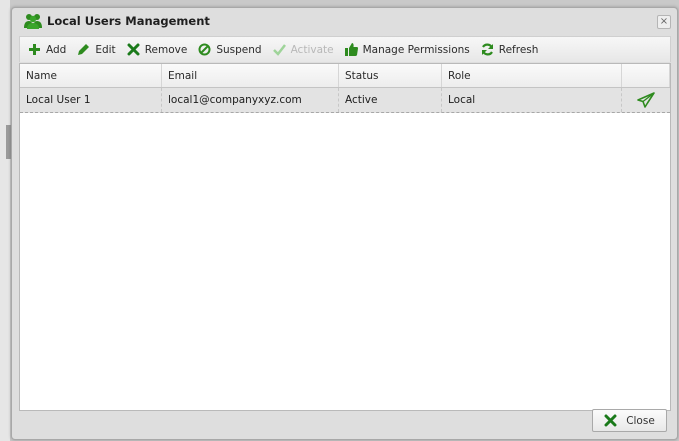 Image resolution: width=679 pixels, height=441 pixels. What do you see at coordinates (91, 100) in the screenshot?
I see `cell-name: Local User 1` at bounding box center [91, 100].